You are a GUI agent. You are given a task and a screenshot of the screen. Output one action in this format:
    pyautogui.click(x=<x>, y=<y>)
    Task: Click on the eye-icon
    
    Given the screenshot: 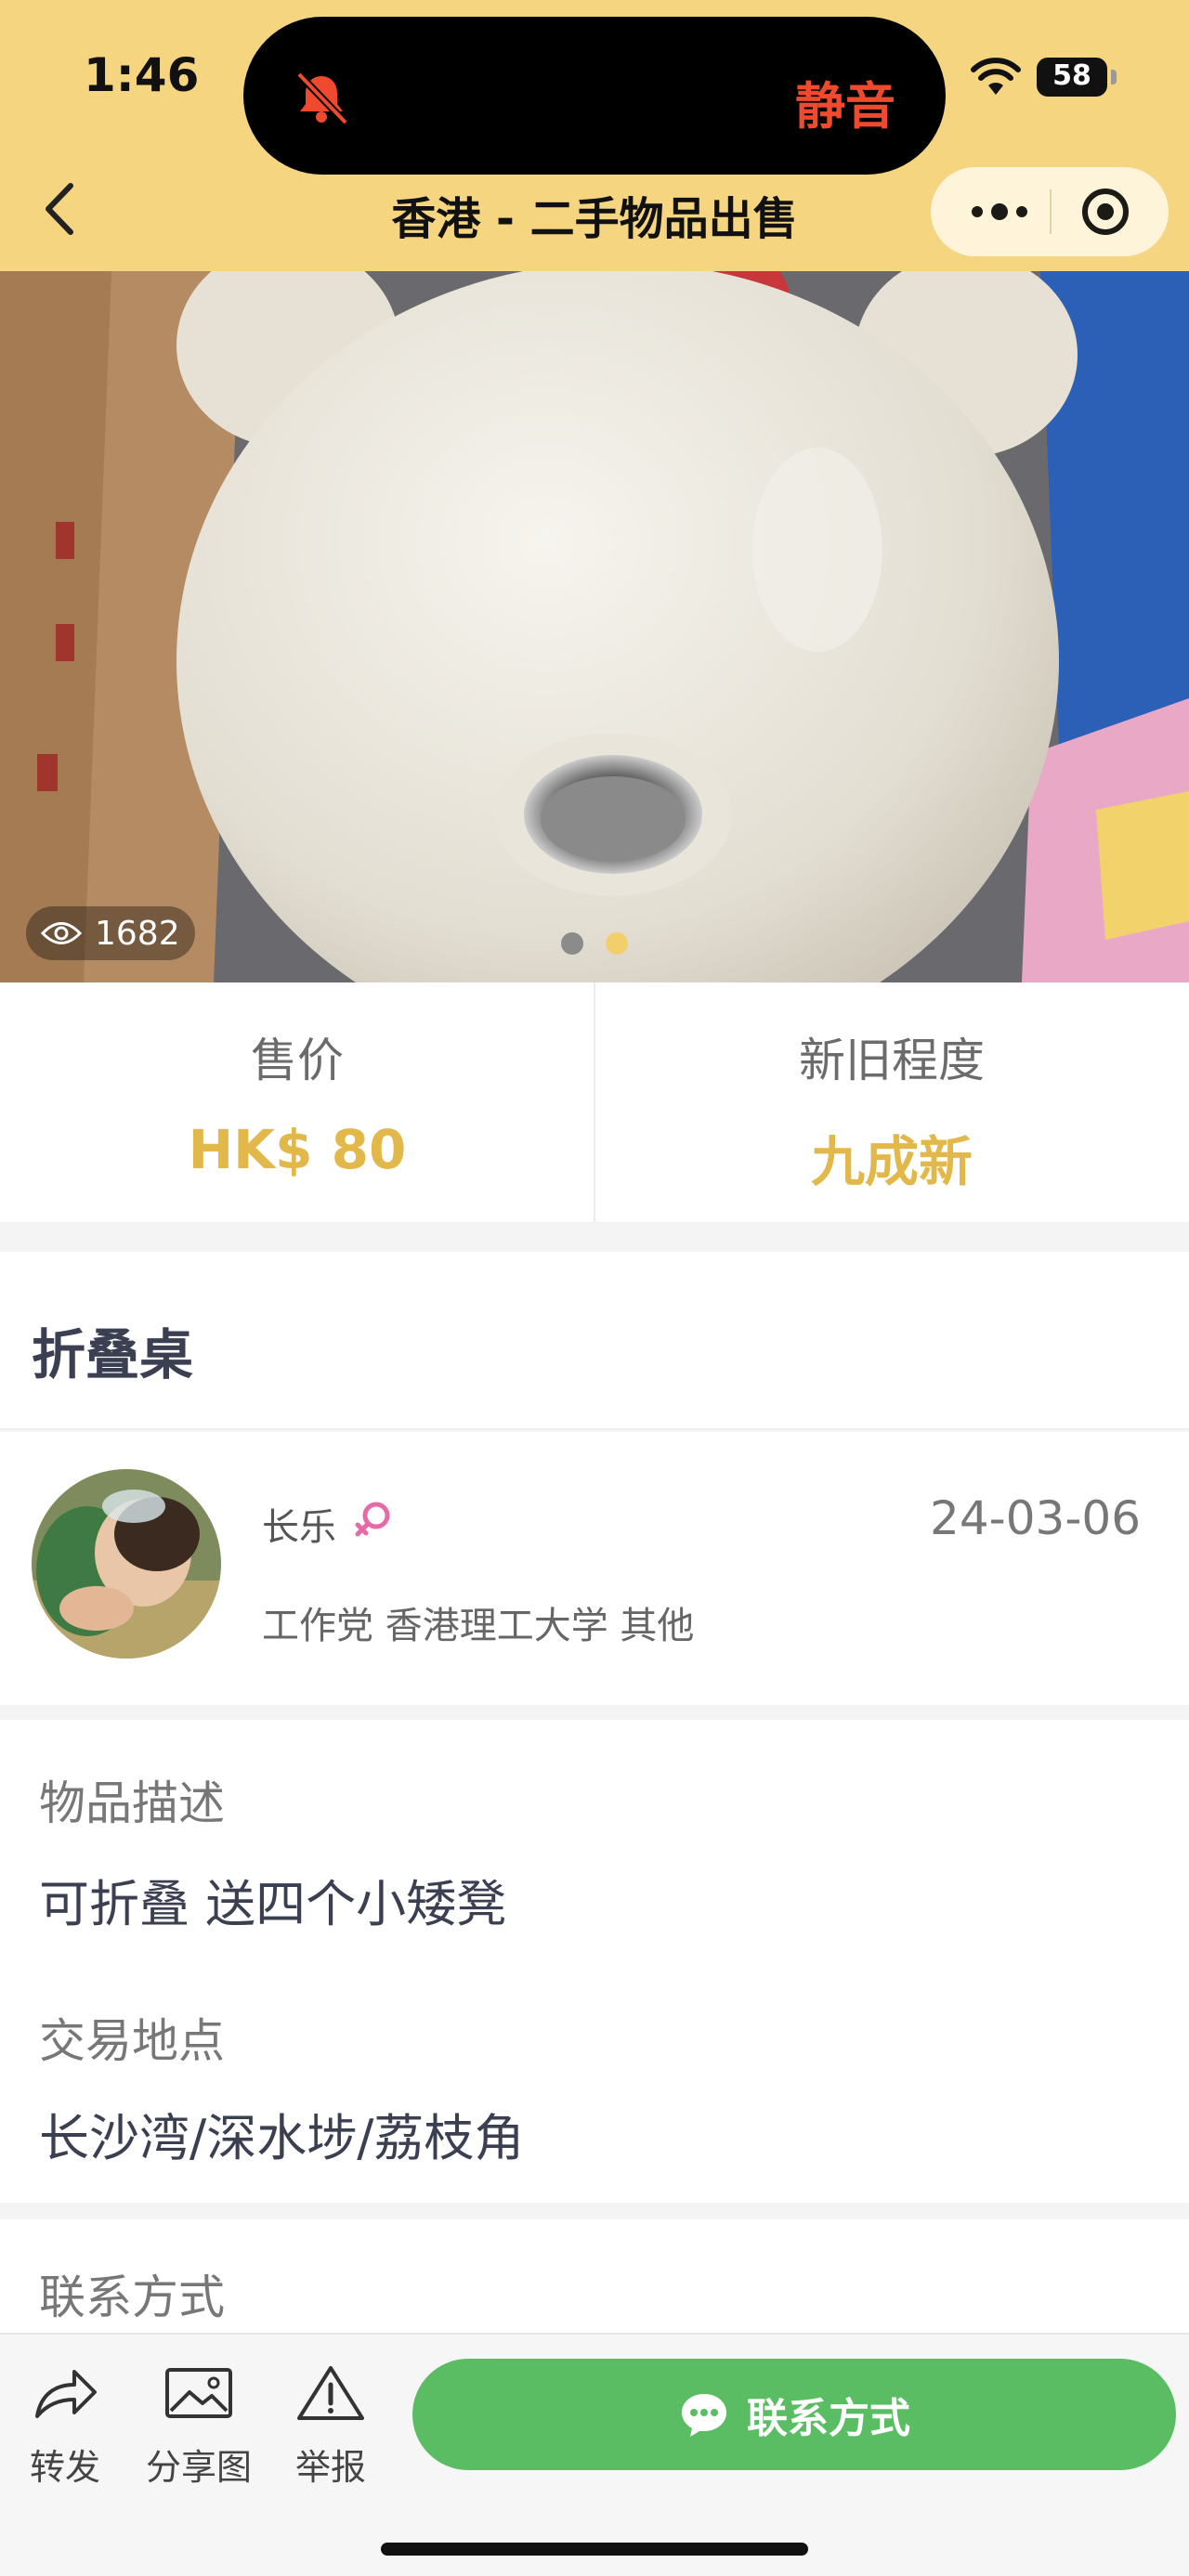 What is the action you would take?
    pyautogui.click(x=62, y=933)
    